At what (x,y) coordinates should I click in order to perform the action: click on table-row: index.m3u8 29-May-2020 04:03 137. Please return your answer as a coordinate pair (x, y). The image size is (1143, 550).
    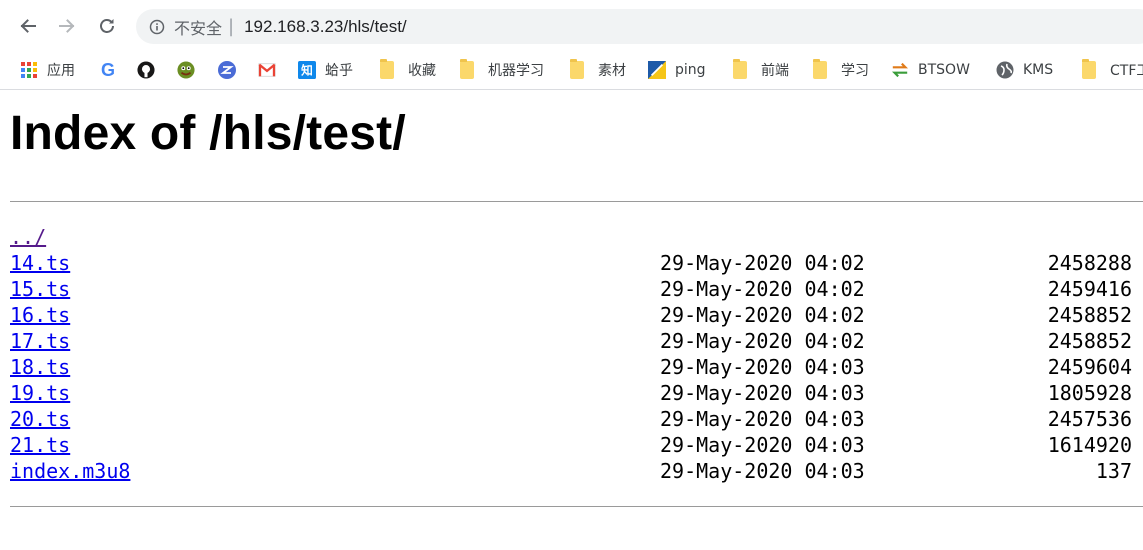
    Looking at the image, I should click on (576, 471).